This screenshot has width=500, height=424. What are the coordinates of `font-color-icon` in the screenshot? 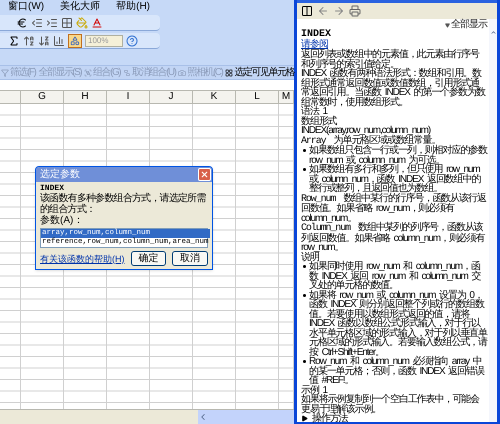 It's located at (97, 22).